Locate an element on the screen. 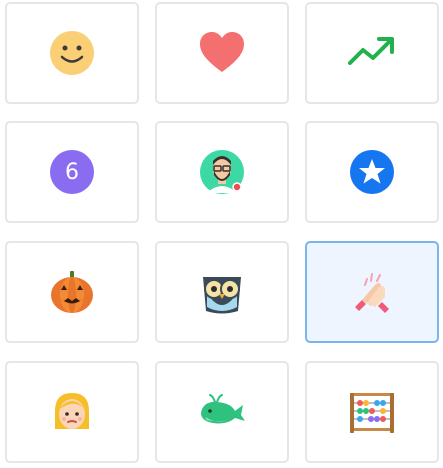  tile-clapping-hands is located at coordinates (372, 292).